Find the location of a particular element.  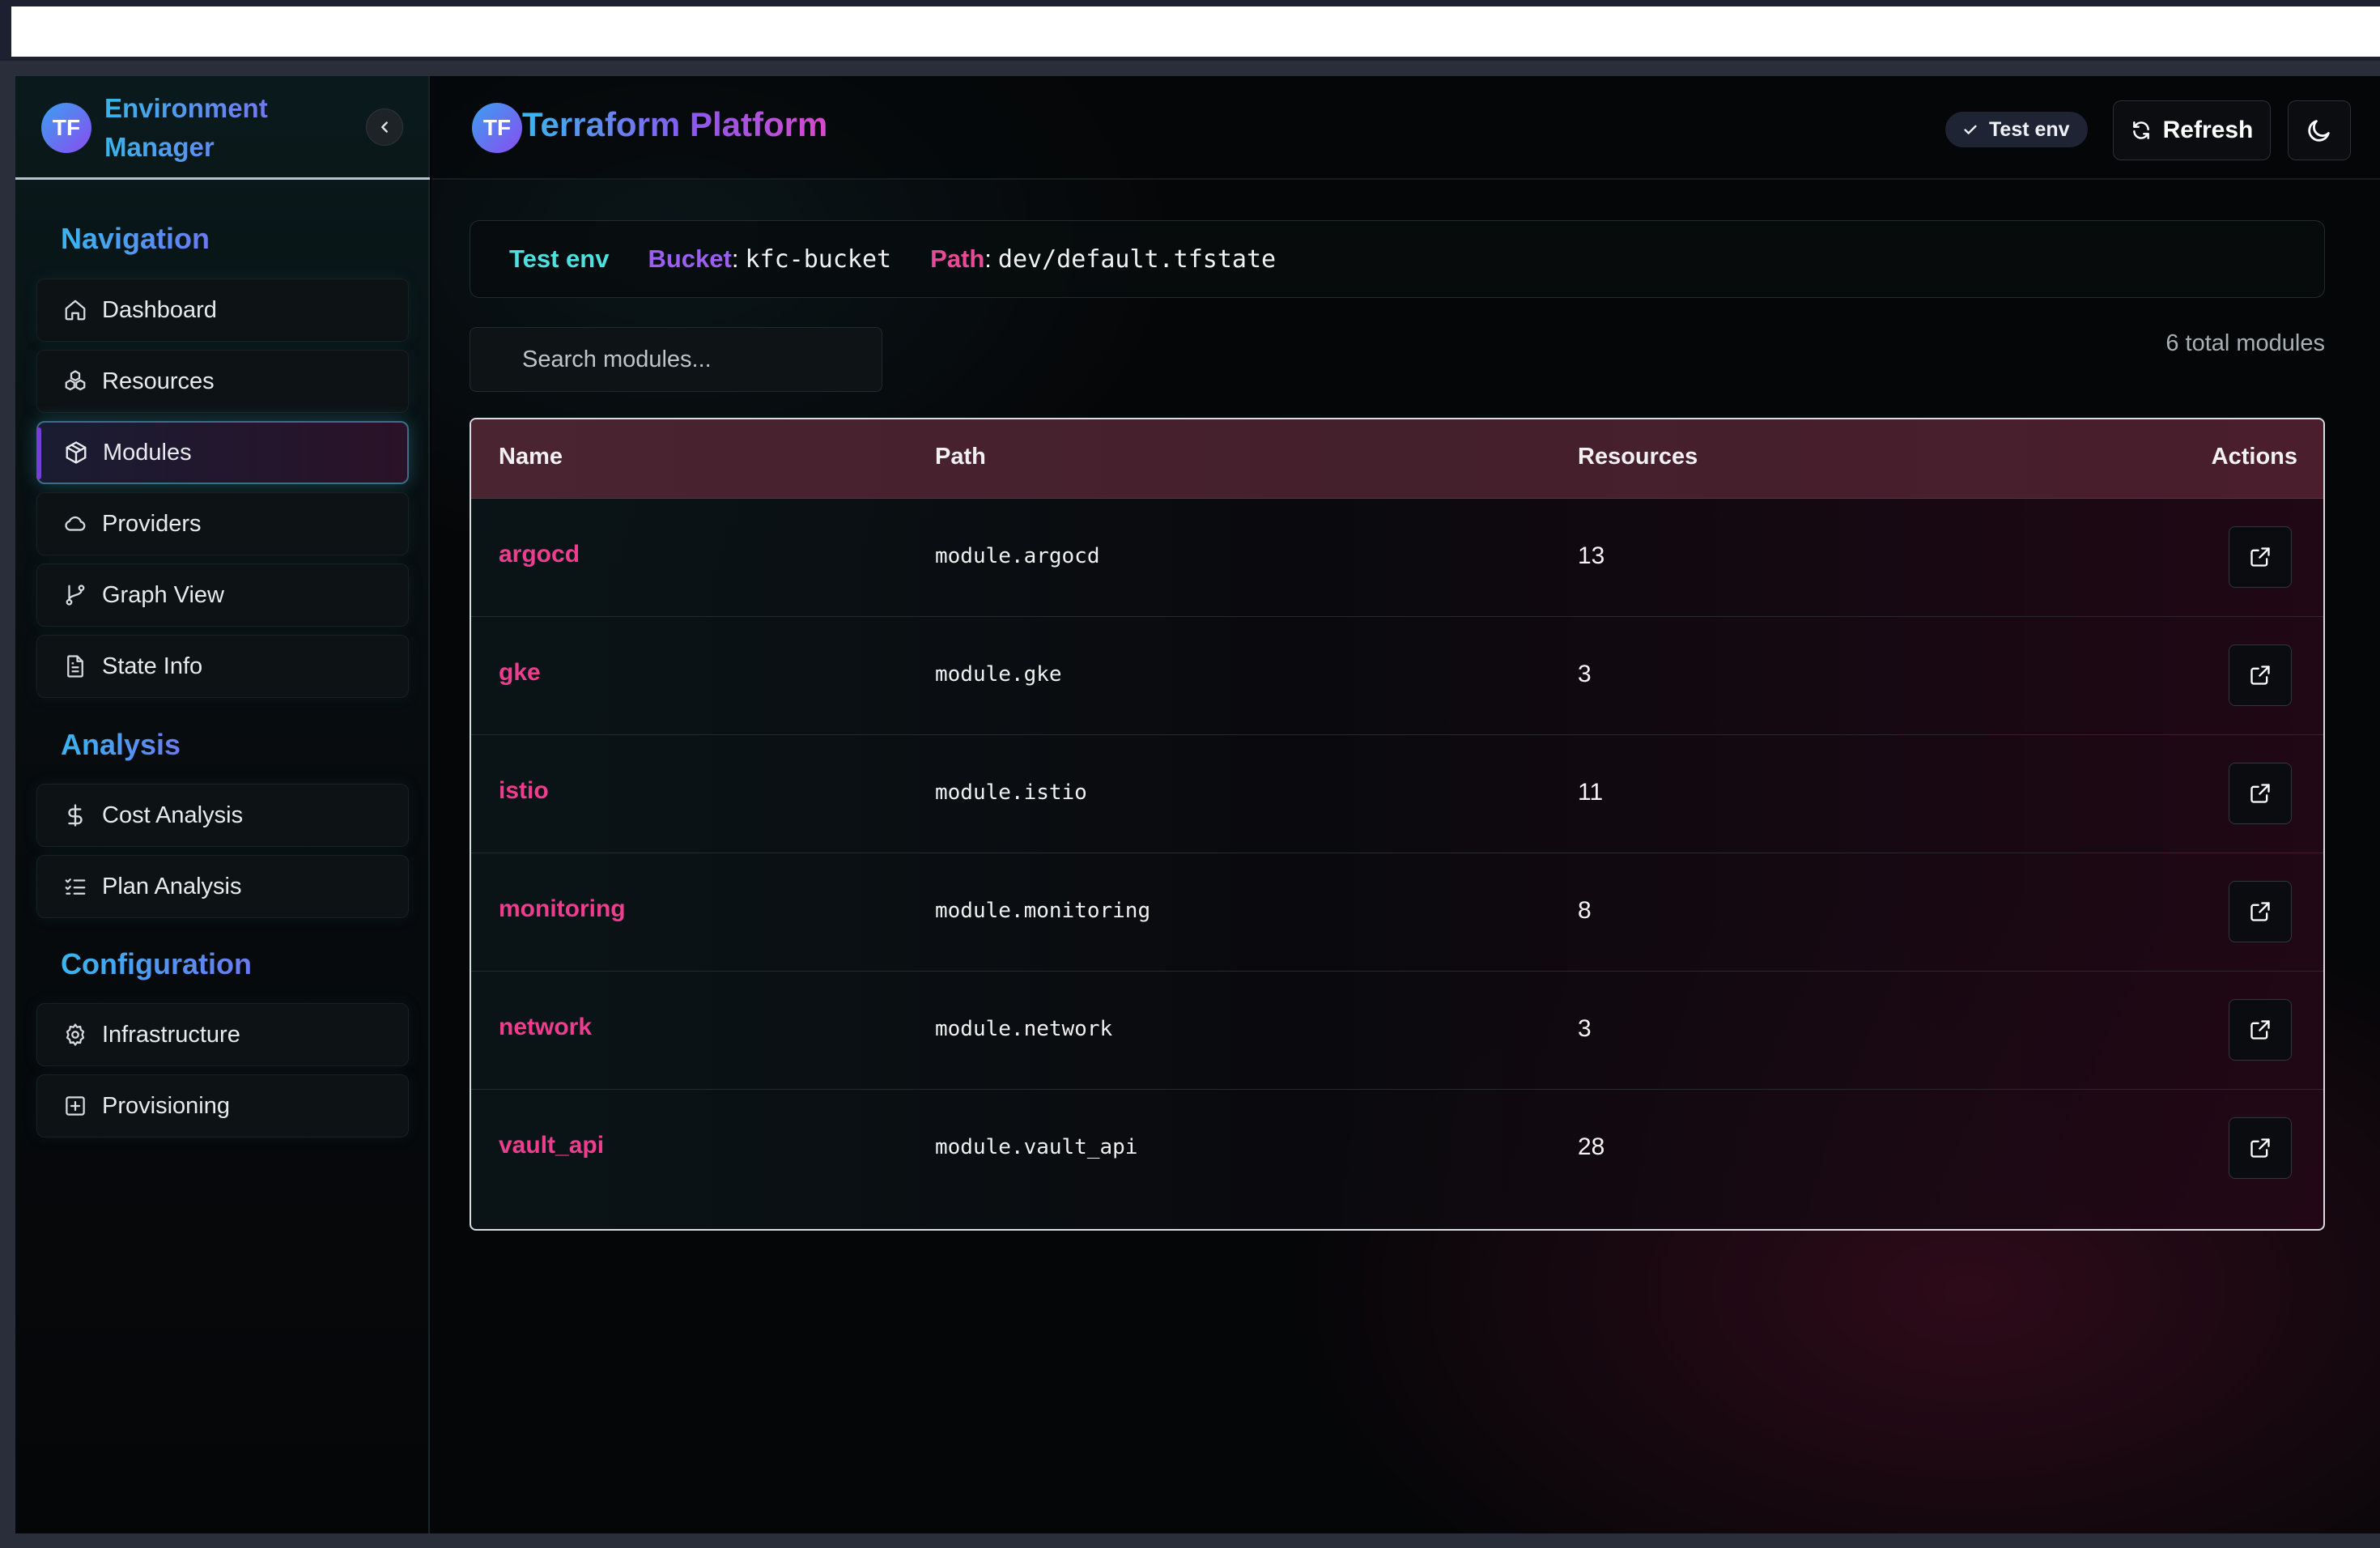

home-icon is located at coordinates (75, 310).